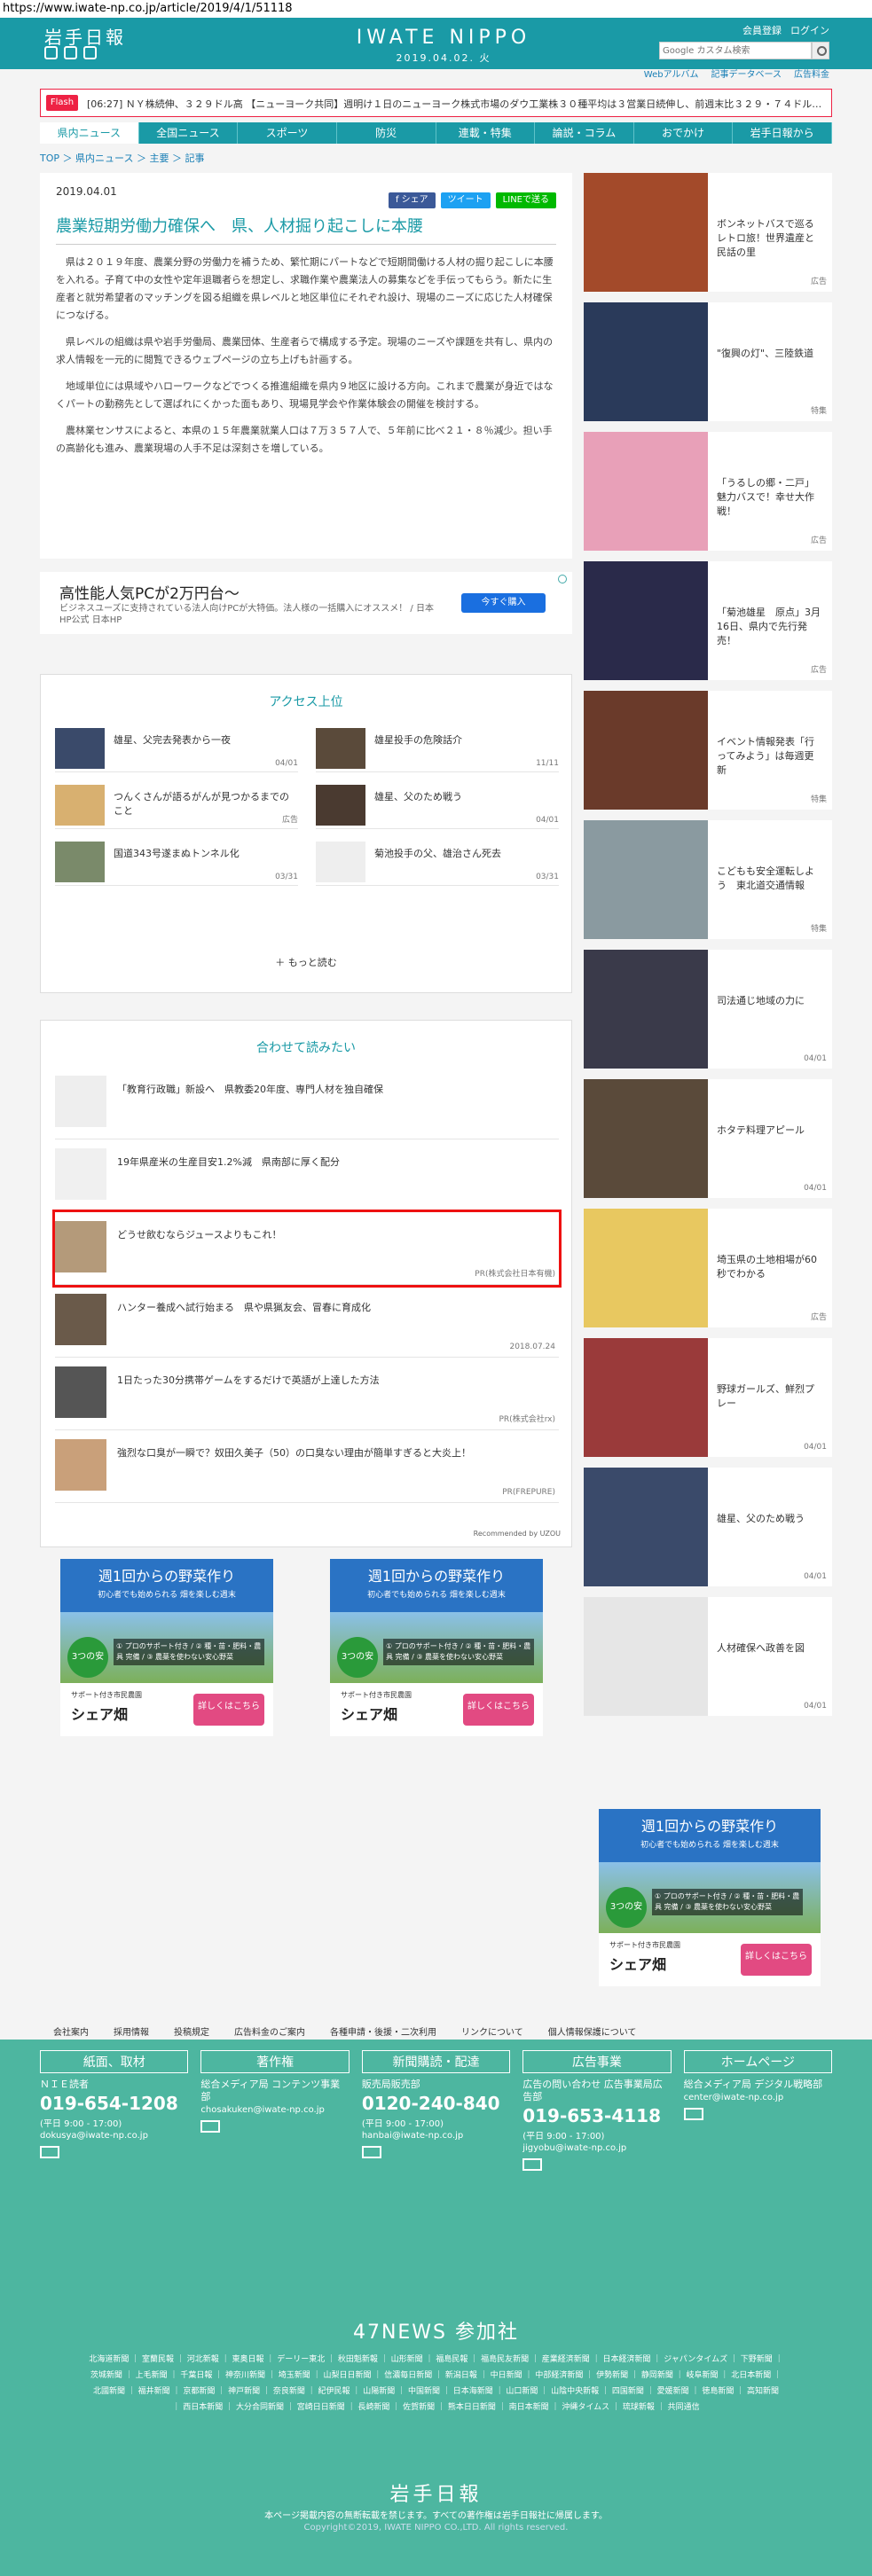  Describe the element at coordinates (770, 1396) in the screenshot. I see `sidebar-title: 野球ガールズ、鮮烈プレー` at that location.